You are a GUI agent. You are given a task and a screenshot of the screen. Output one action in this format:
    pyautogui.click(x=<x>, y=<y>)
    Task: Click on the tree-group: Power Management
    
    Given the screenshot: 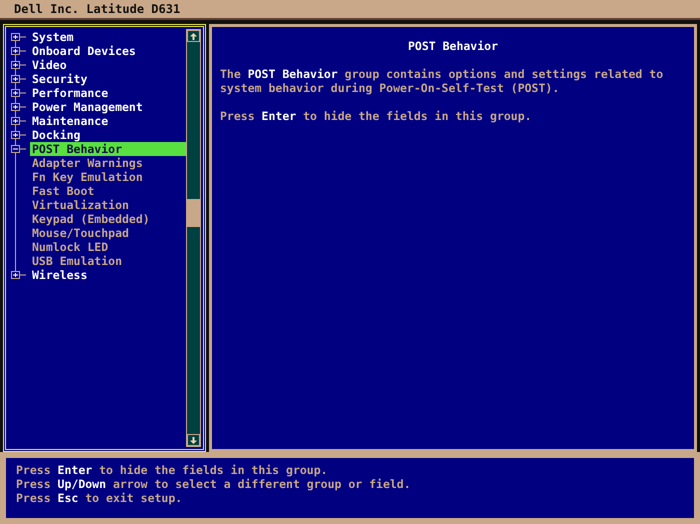 What is the action you would take?
    pyautogui.click(x=87, y=107)
    